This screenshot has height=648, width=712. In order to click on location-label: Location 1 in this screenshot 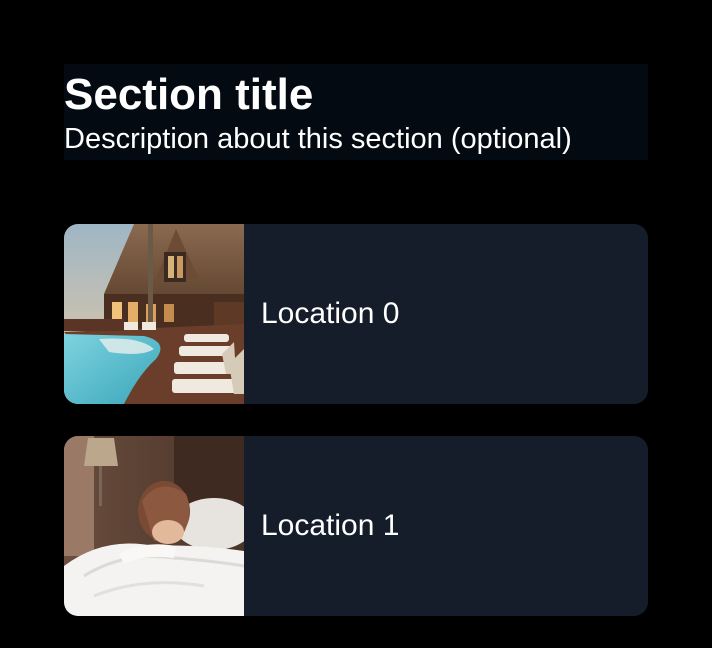, I will do `click(330, 525)`.